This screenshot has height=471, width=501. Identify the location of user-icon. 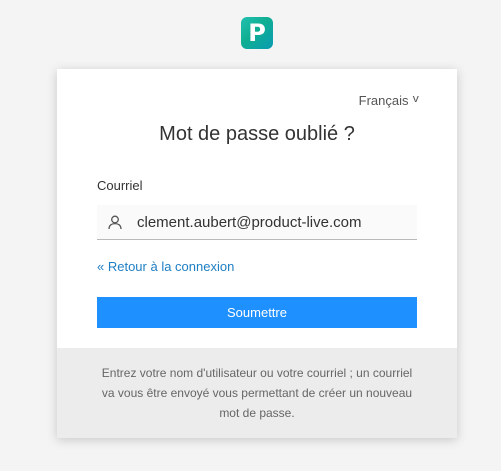
(115, 222).